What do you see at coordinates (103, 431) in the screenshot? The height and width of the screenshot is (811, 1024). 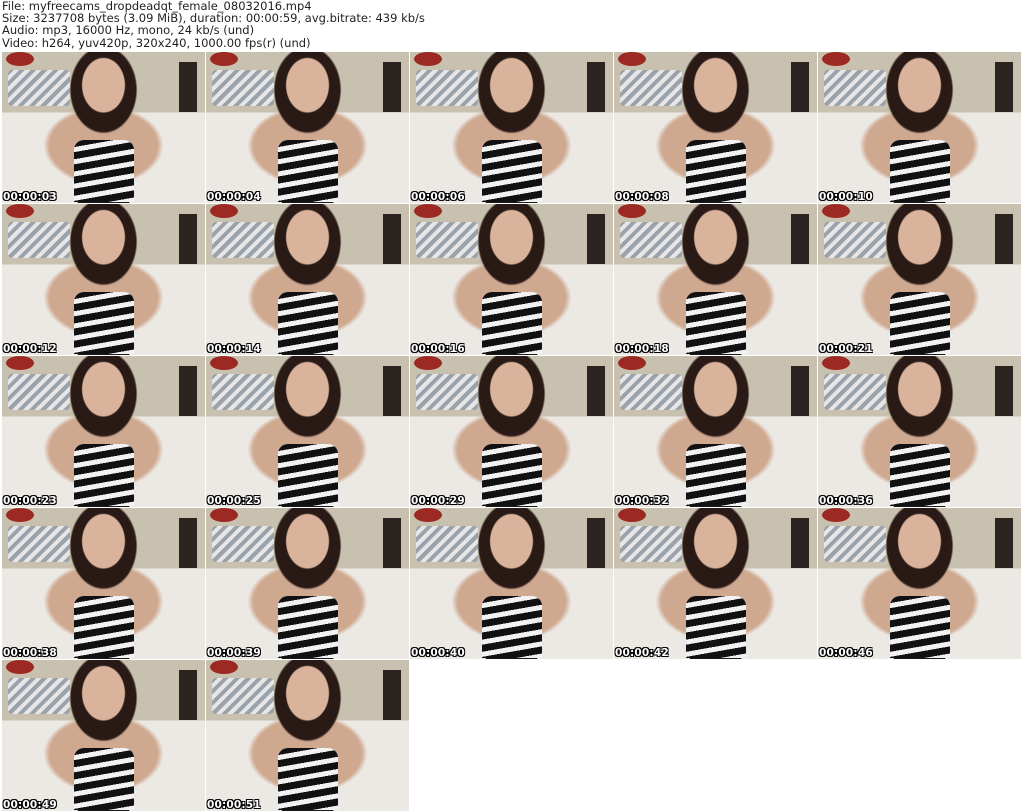 I see `video-thumbnail: 00:00:23` at bounding box center [103, 431].